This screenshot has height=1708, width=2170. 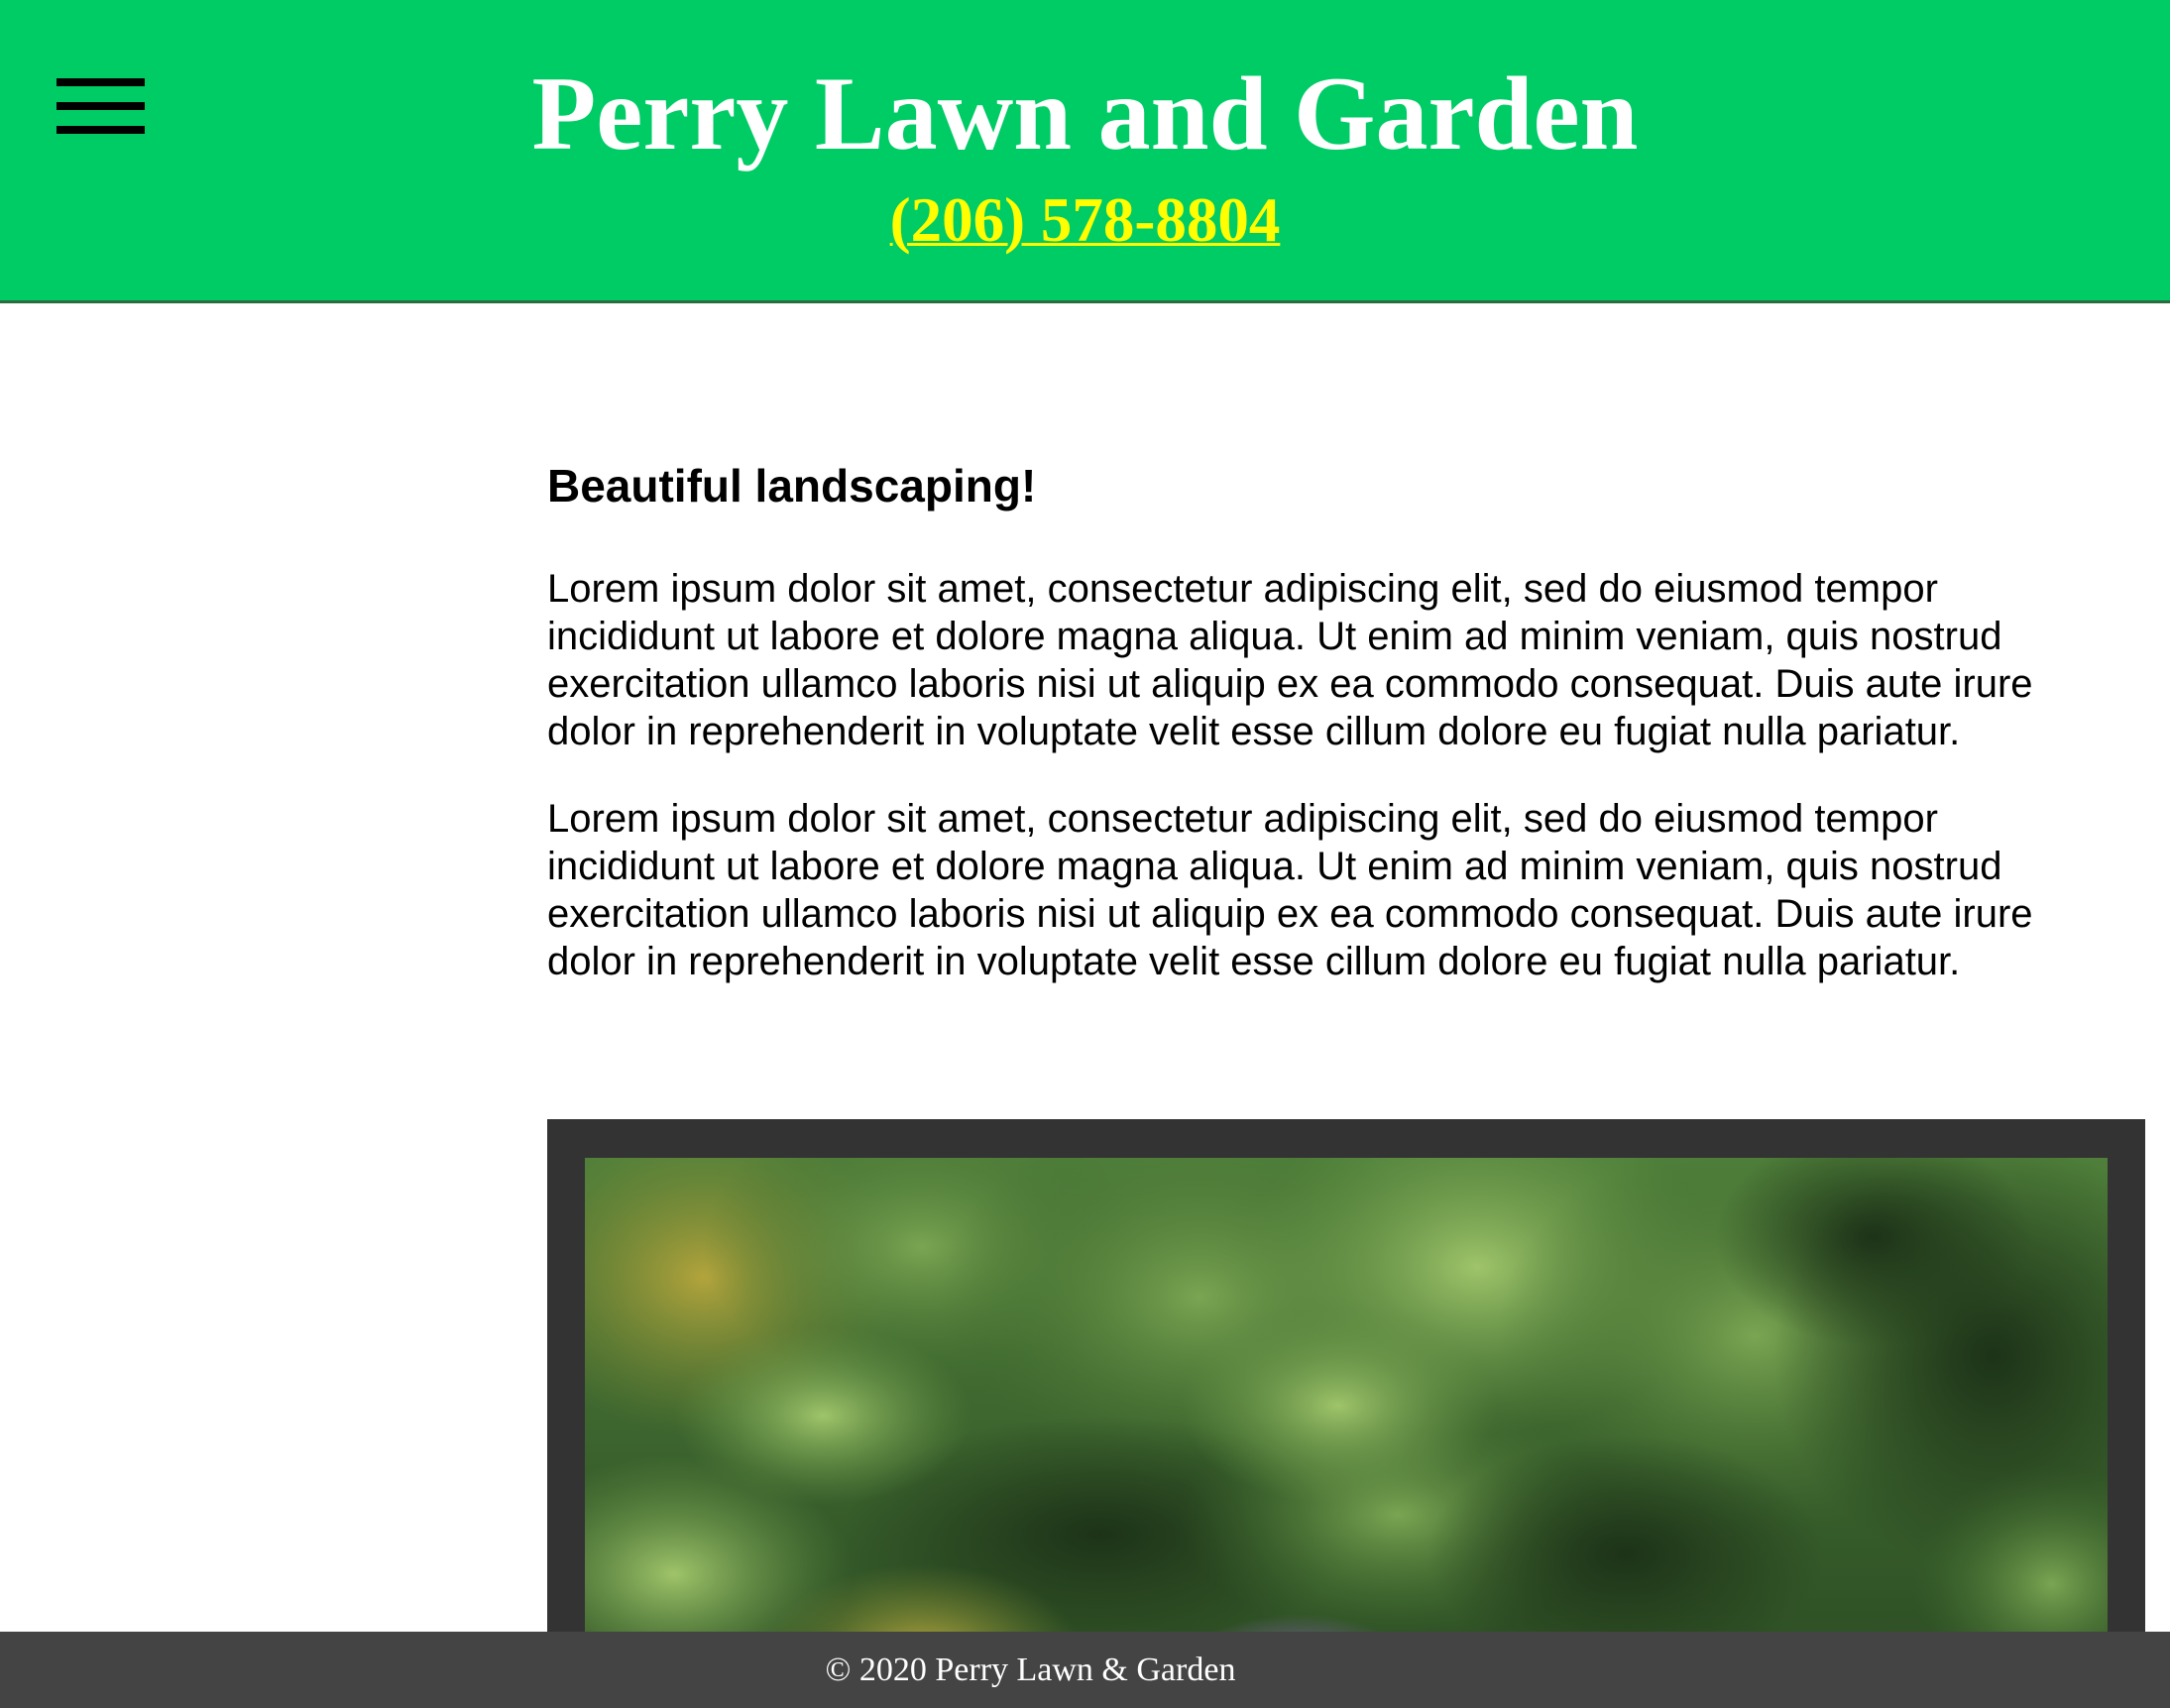 I want to click on copyright-text: © 2020 Perry Lawn & Garden, so click(x=1031, y=1669).